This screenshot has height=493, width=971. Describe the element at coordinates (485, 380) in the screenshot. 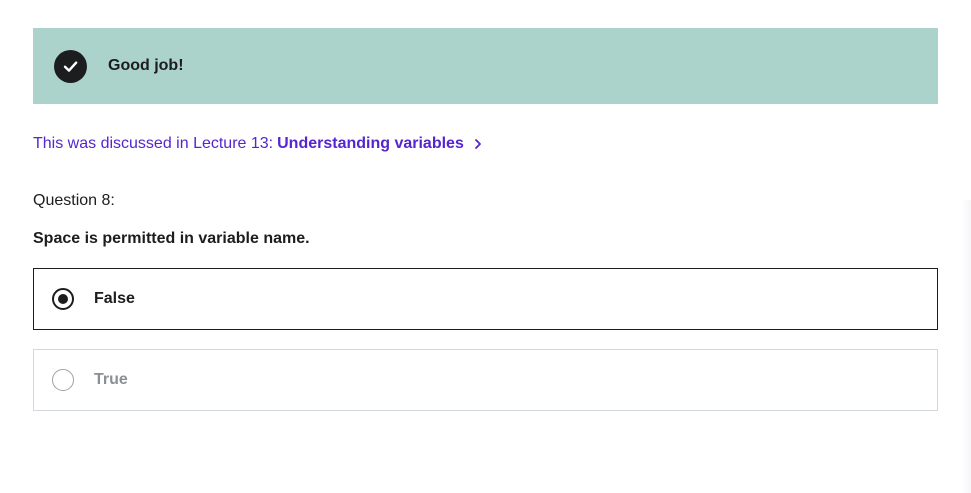

I see `answer-option-true: True` at that location.